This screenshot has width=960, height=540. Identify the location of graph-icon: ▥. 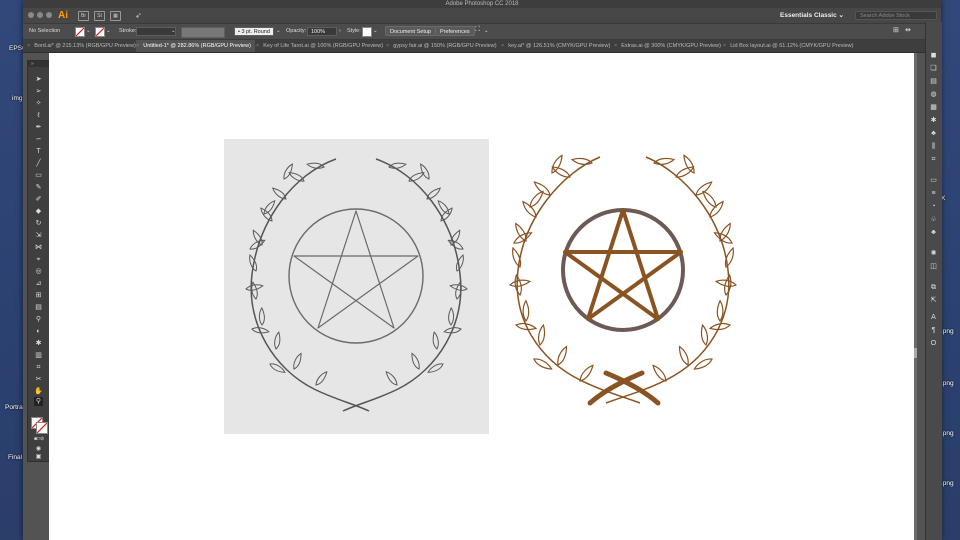
(38, 355).